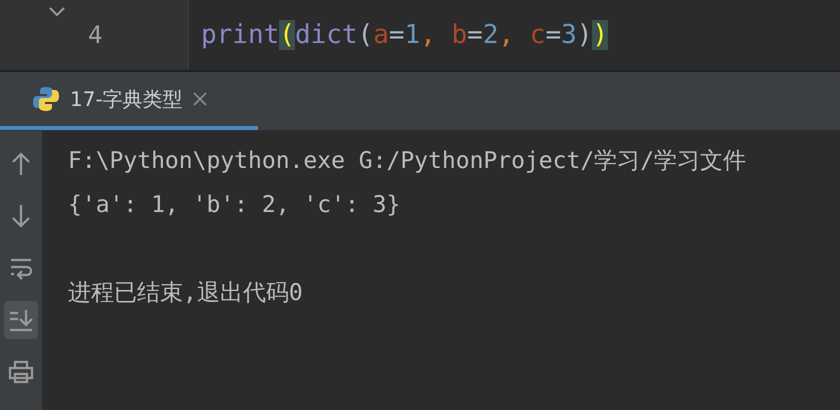 The width and height of the screenshot is (840, 410). Describe the element at coordinates (46, 99) in the screenshot. I see `snake-logo-icon` at that location.